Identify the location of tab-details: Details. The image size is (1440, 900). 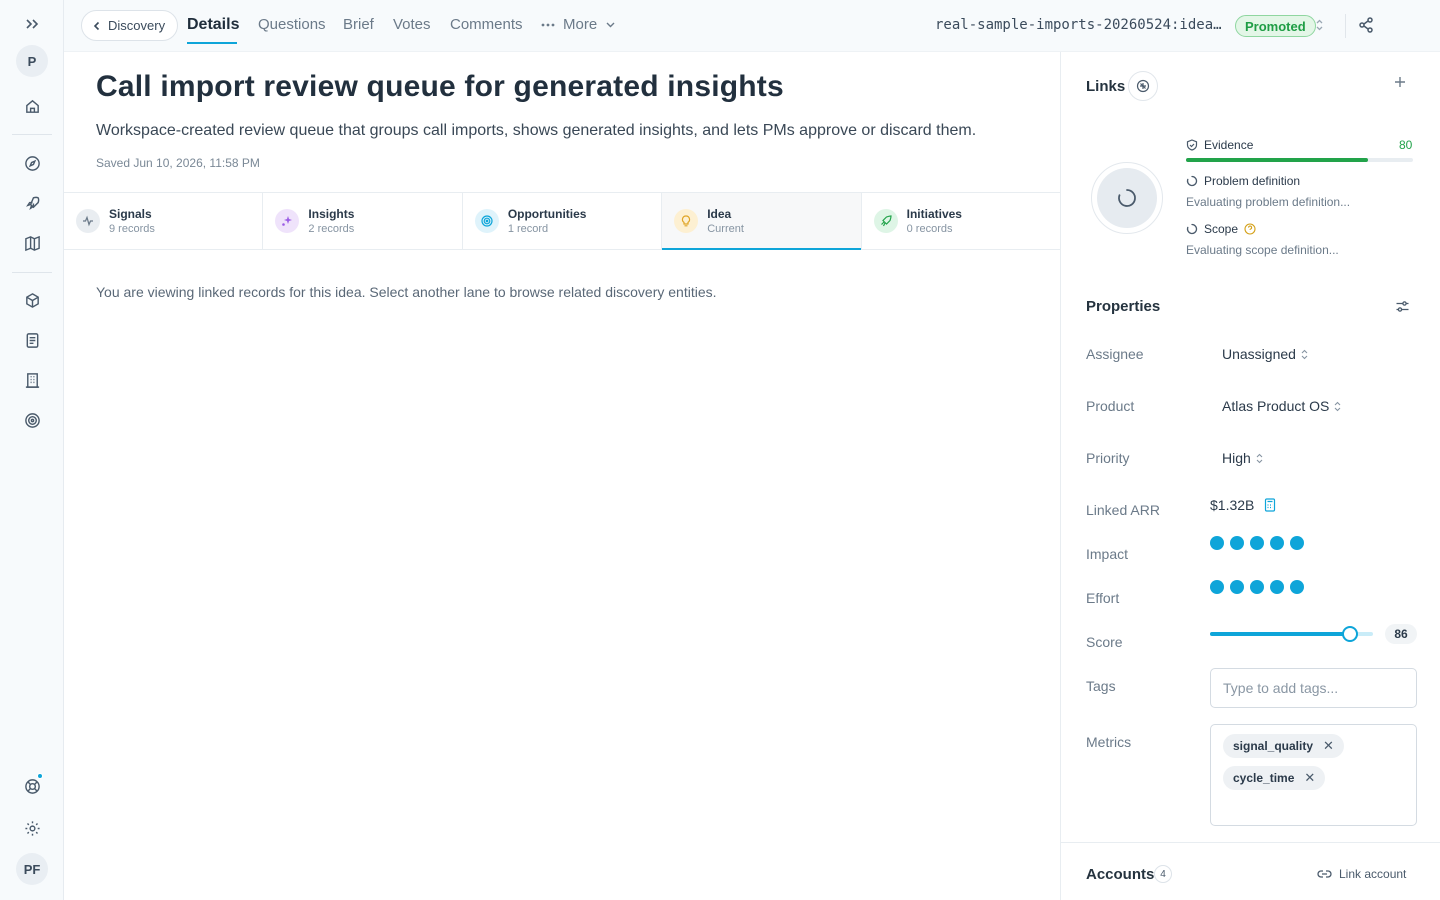
(213, 25).